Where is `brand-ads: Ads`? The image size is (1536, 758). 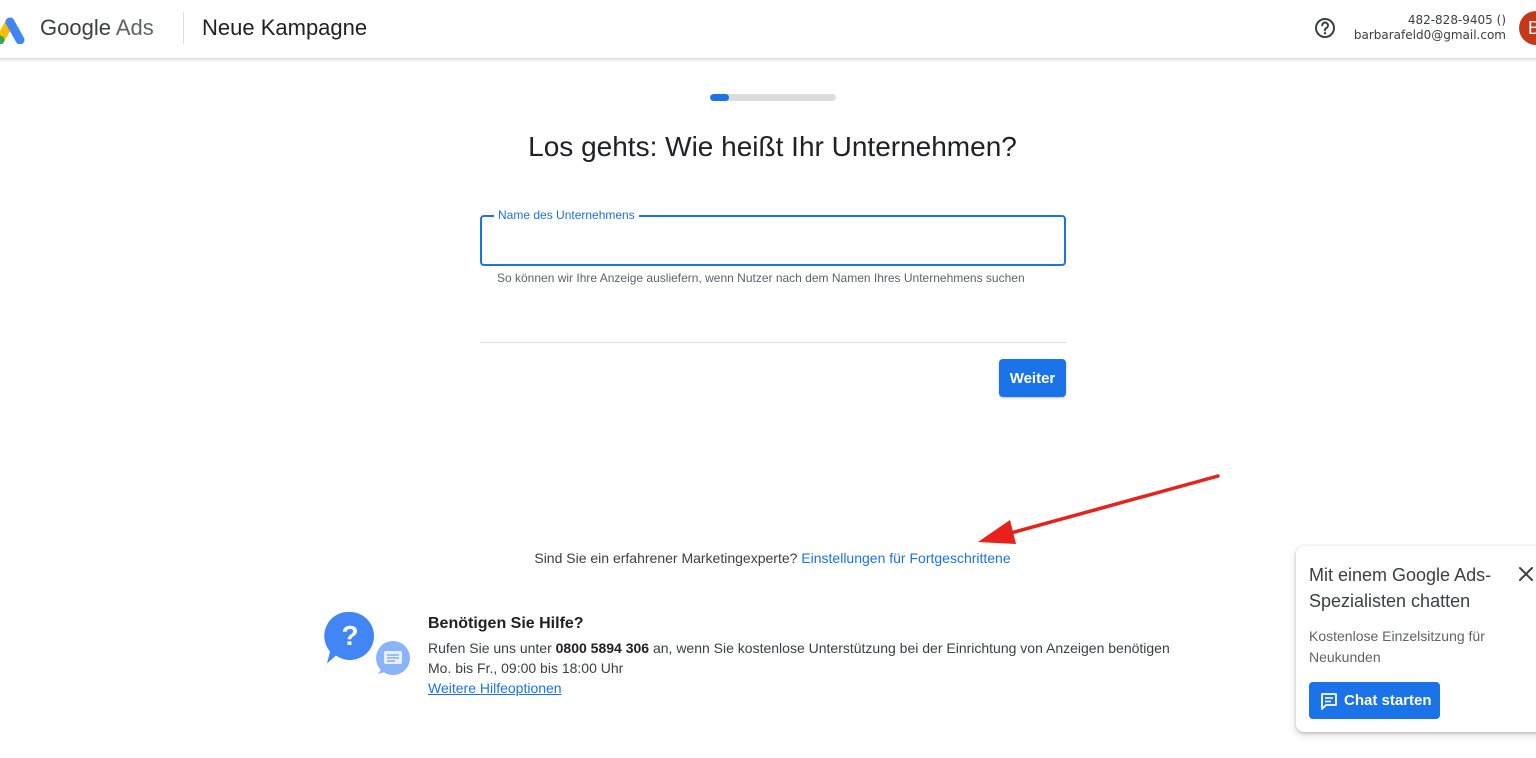 brand-ads: Ads is located at coordinates (134, 27).